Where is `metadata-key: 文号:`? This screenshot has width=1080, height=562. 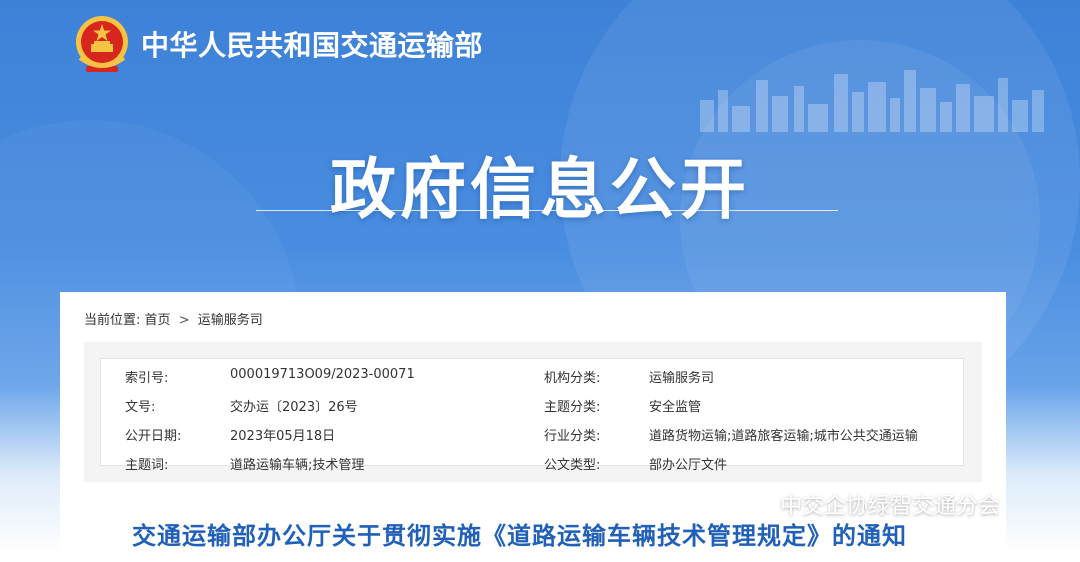
metadata-key: 文号: is located at coordinates (140, 407).